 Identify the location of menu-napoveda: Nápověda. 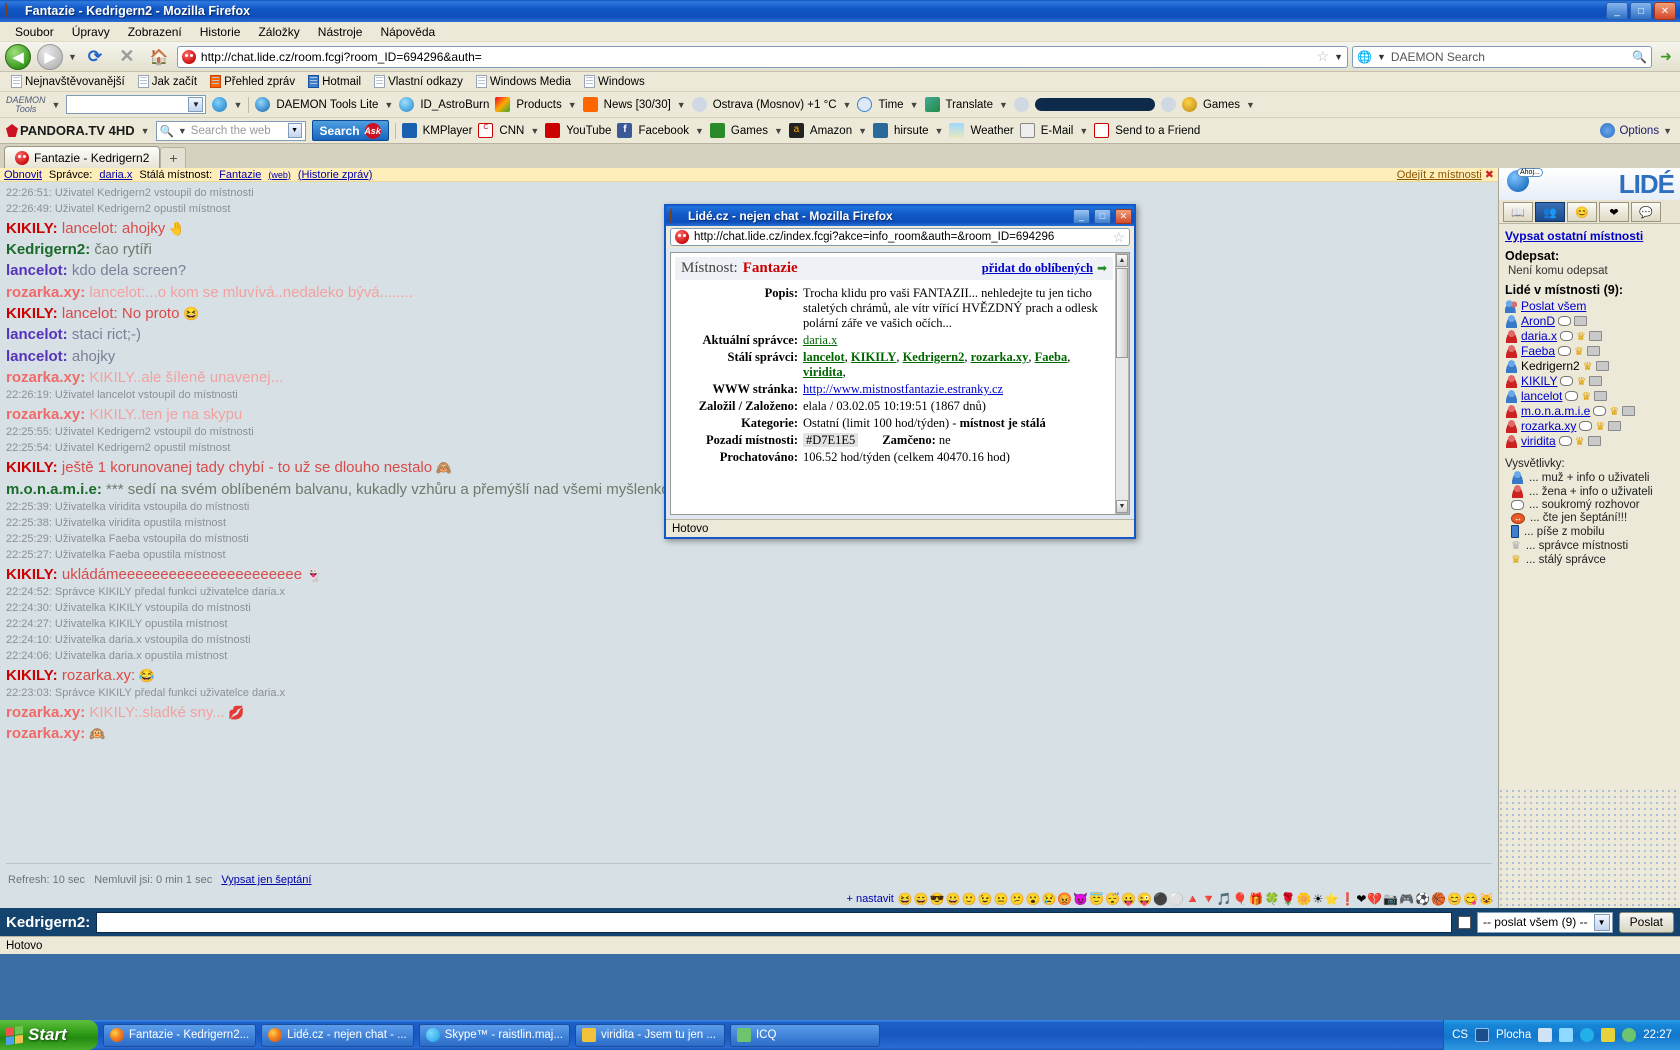
(407, 32).